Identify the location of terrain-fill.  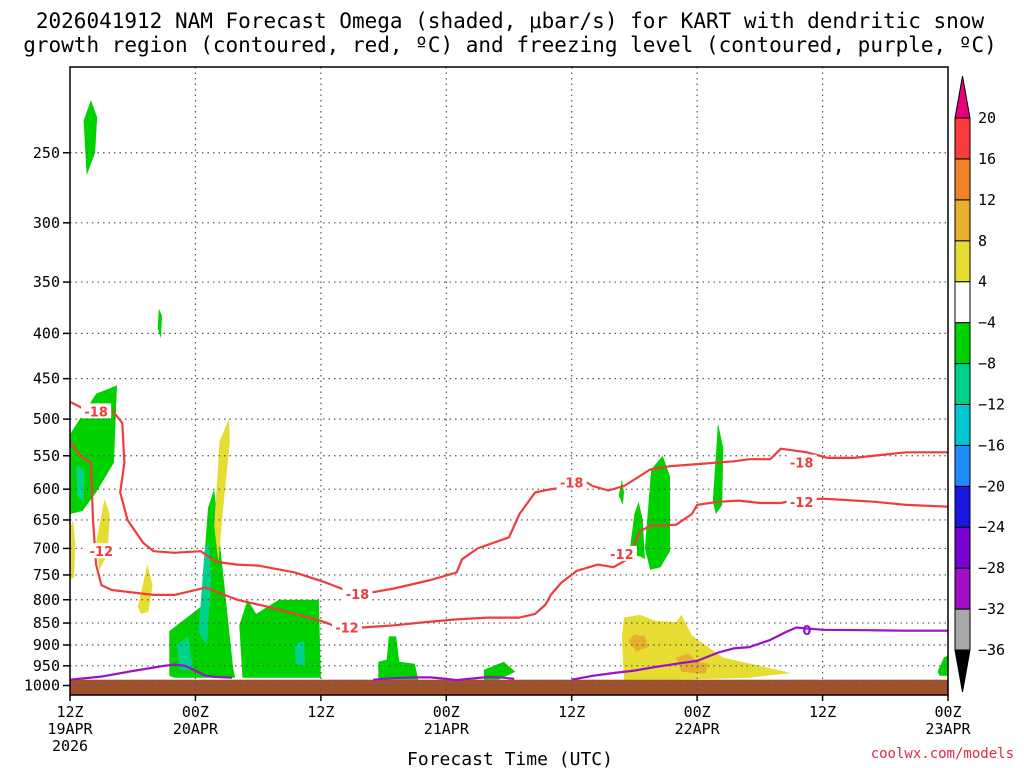
(509, 687).